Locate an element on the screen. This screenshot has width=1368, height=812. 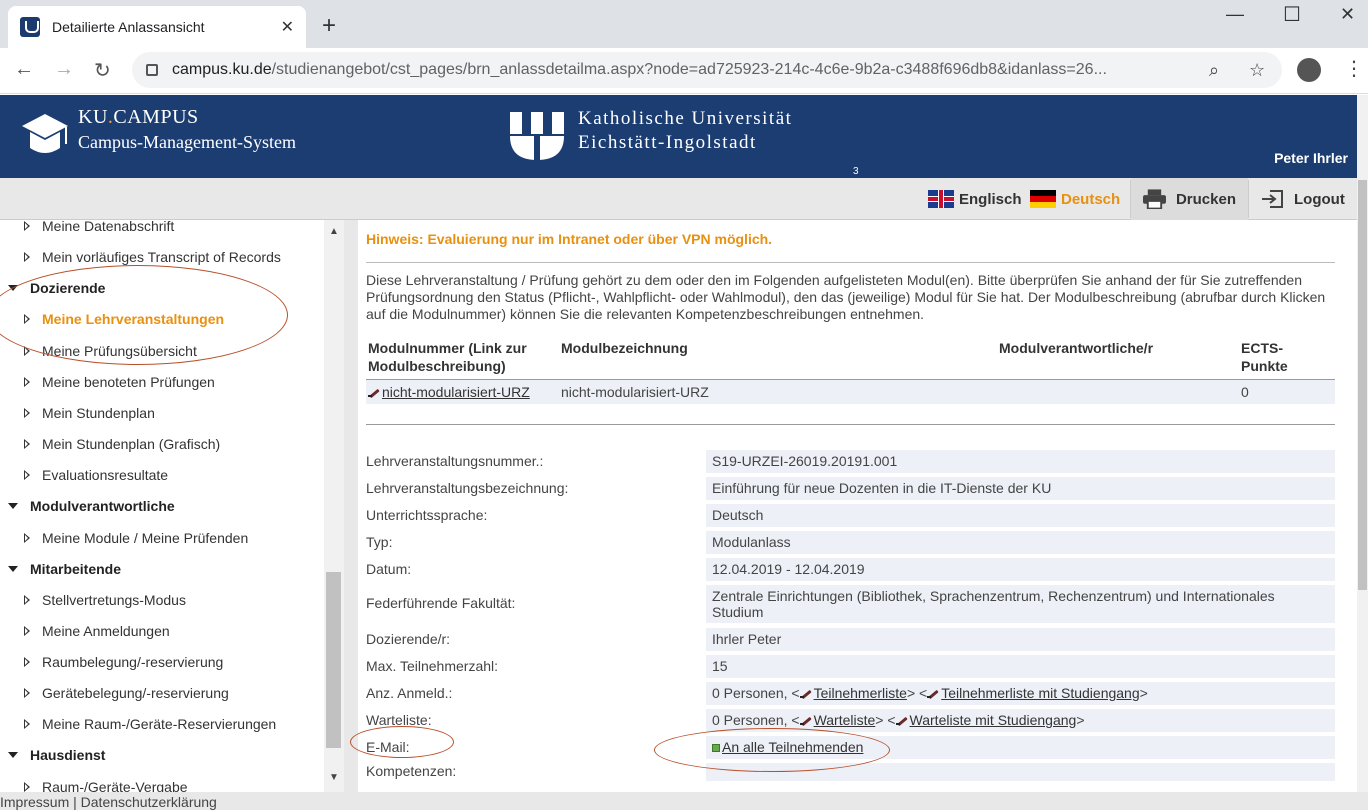
sidebar-item-label: Raum-/Geräte-Vergabe is located at coordinates (115, 785).